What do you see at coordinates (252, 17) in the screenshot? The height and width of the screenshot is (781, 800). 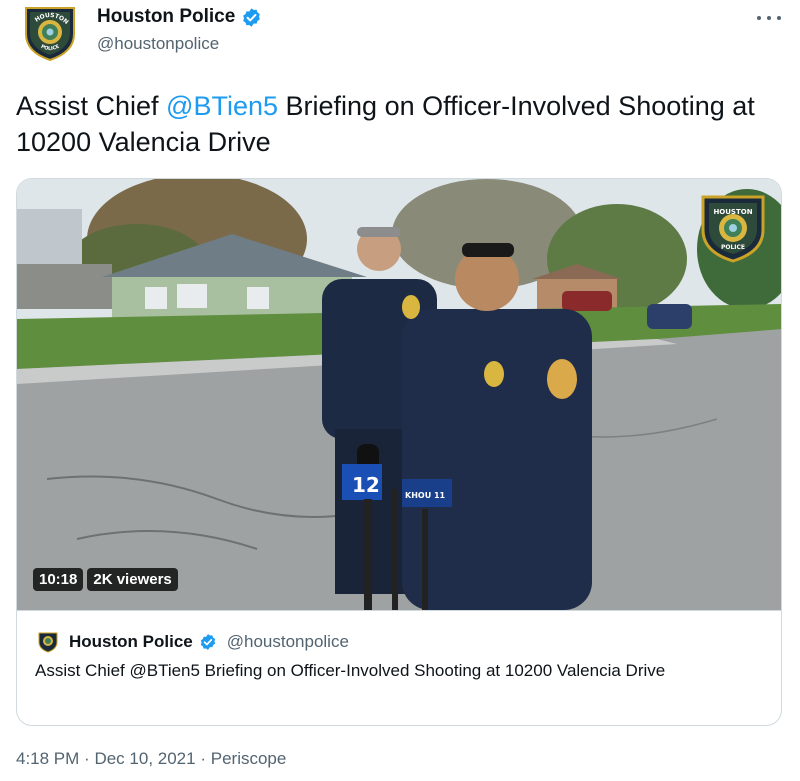 I see `verified-badge-icon` at bounding box center [252, 17].